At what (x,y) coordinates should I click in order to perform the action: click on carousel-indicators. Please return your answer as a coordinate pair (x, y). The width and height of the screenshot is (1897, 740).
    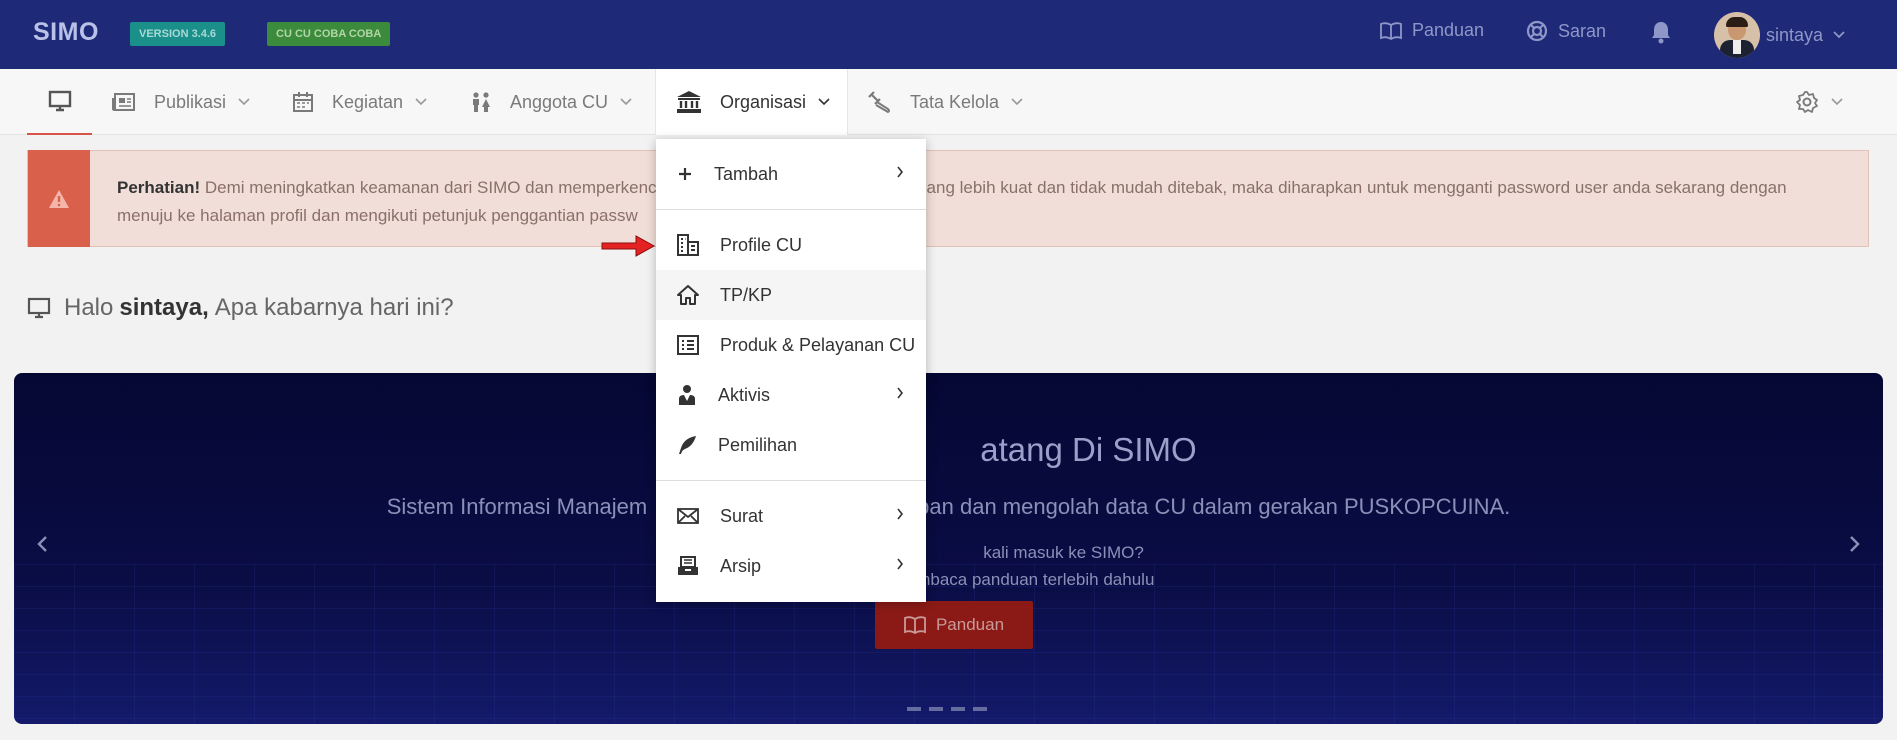
    Looking at the image, I should click on (951, 709).